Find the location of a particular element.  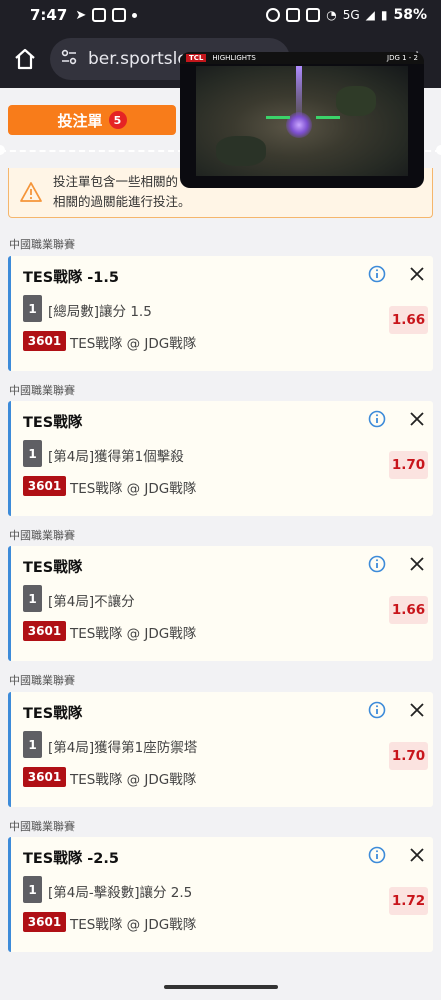

market-text: [第4局]不讓分 is located at coordinates (91, 602).